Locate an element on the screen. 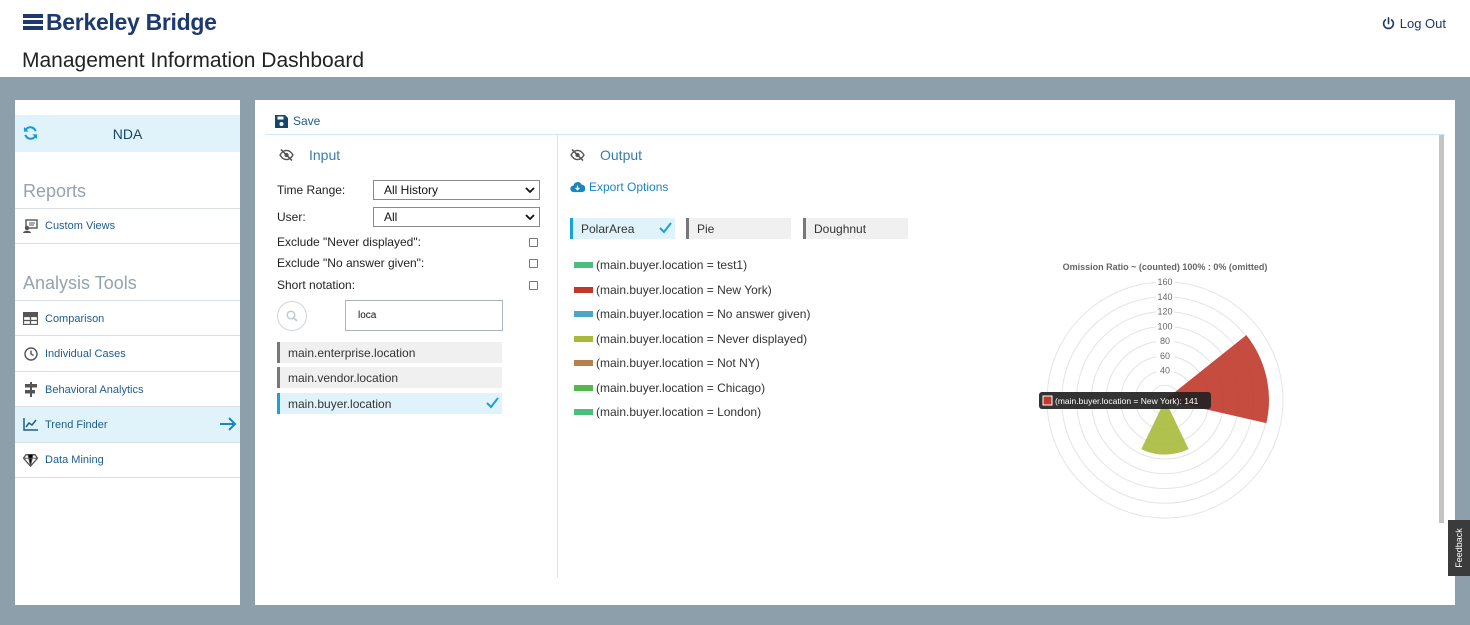 This screenshot has width=1470, height=625. tick-label: 100 is located at coordinates (1164, 326).